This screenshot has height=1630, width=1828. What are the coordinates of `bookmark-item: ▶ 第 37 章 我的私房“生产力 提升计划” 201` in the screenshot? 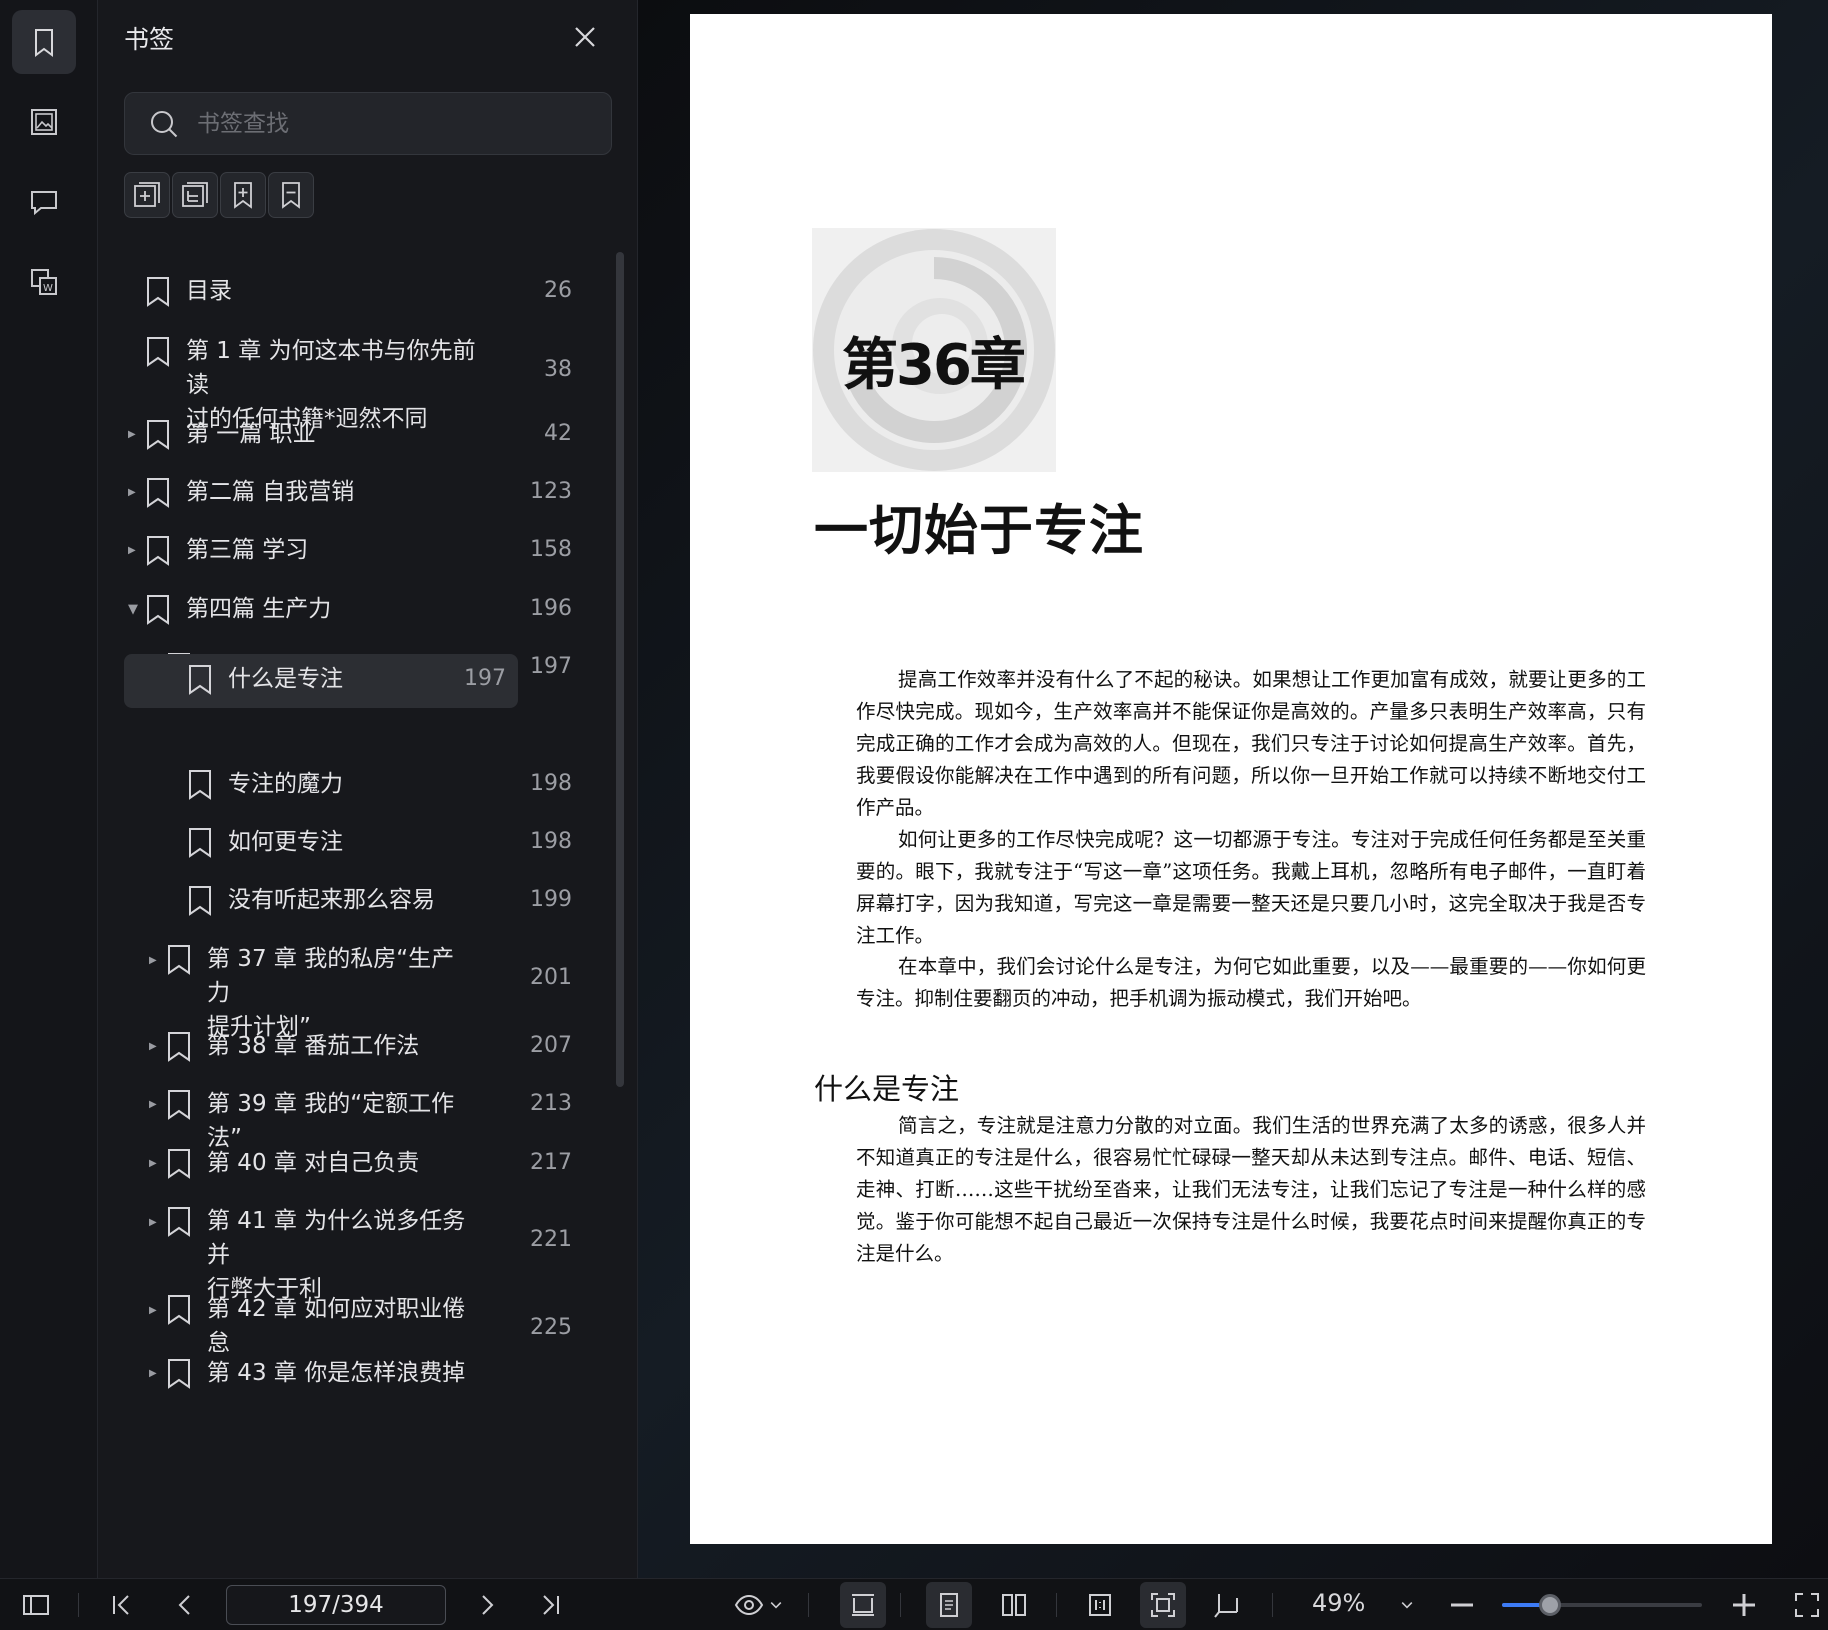 It's located at (354, 987).